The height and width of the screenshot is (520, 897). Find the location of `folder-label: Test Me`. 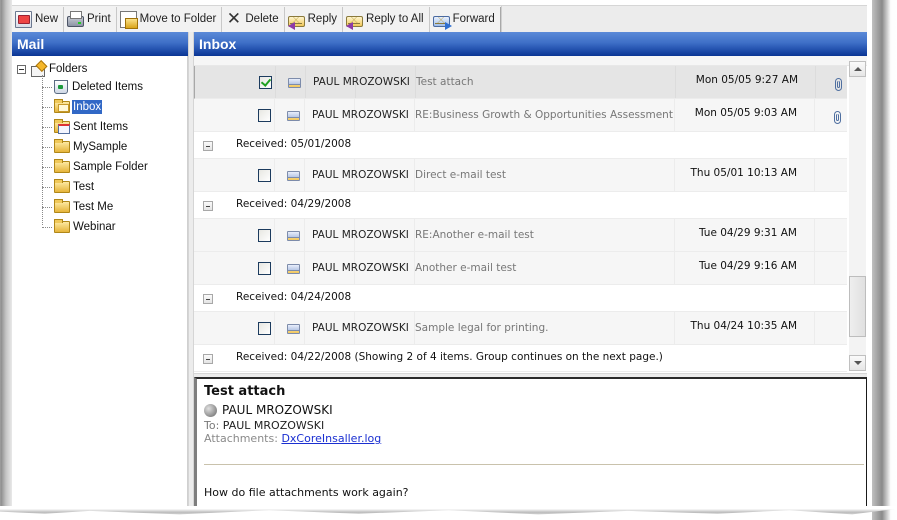

folder-label: Test Me is located at coordinates (93, 207).